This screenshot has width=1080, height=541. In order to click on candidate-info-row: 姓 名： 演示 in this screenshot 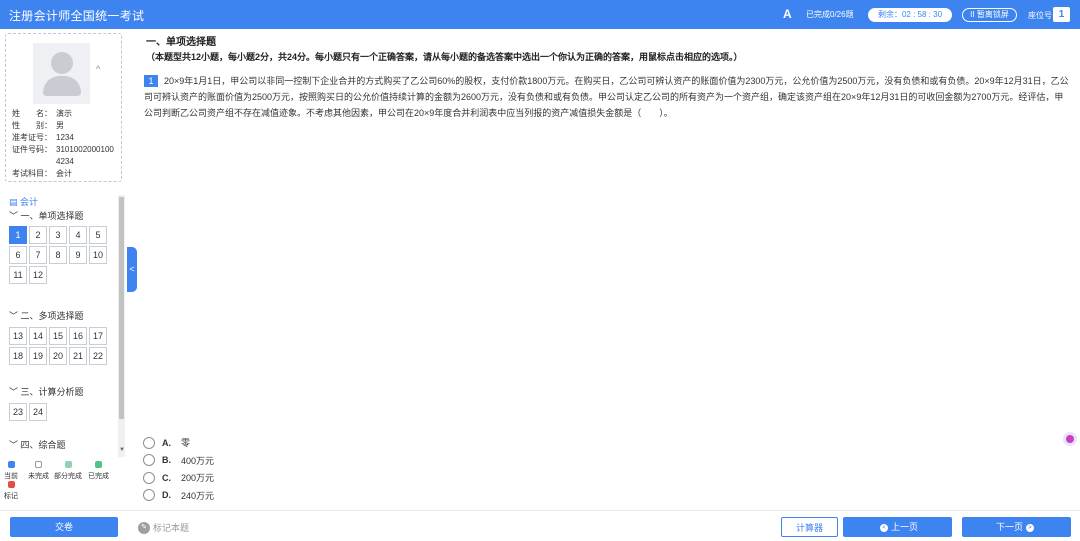, I will do `click(64, 114)`.